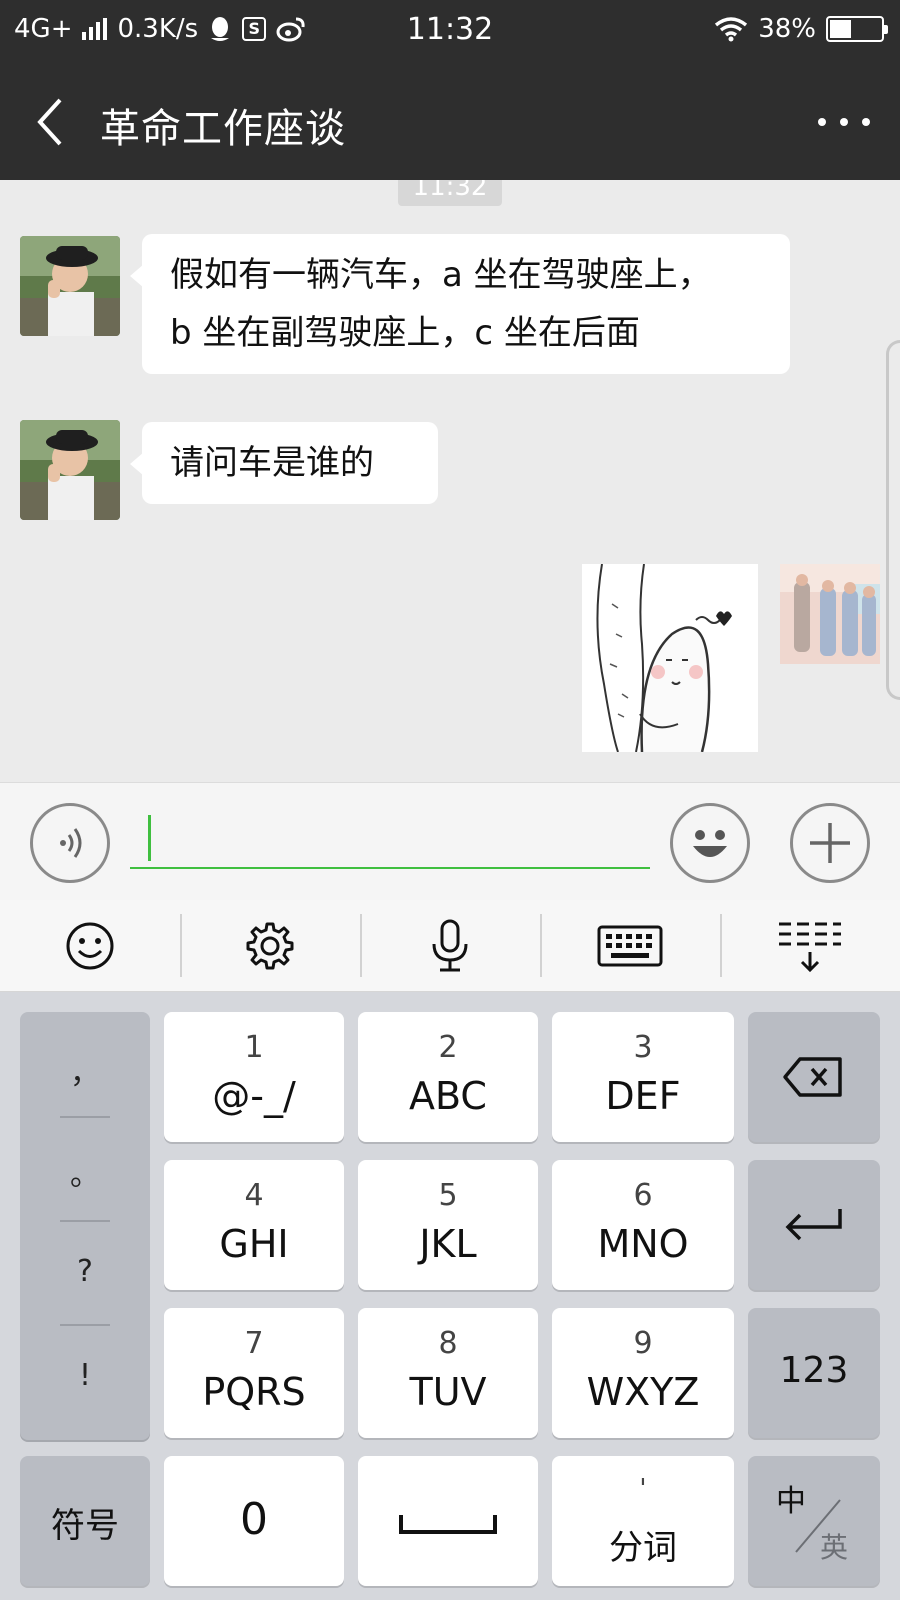  I want to click on status-right: 38%, so click(801, 29).